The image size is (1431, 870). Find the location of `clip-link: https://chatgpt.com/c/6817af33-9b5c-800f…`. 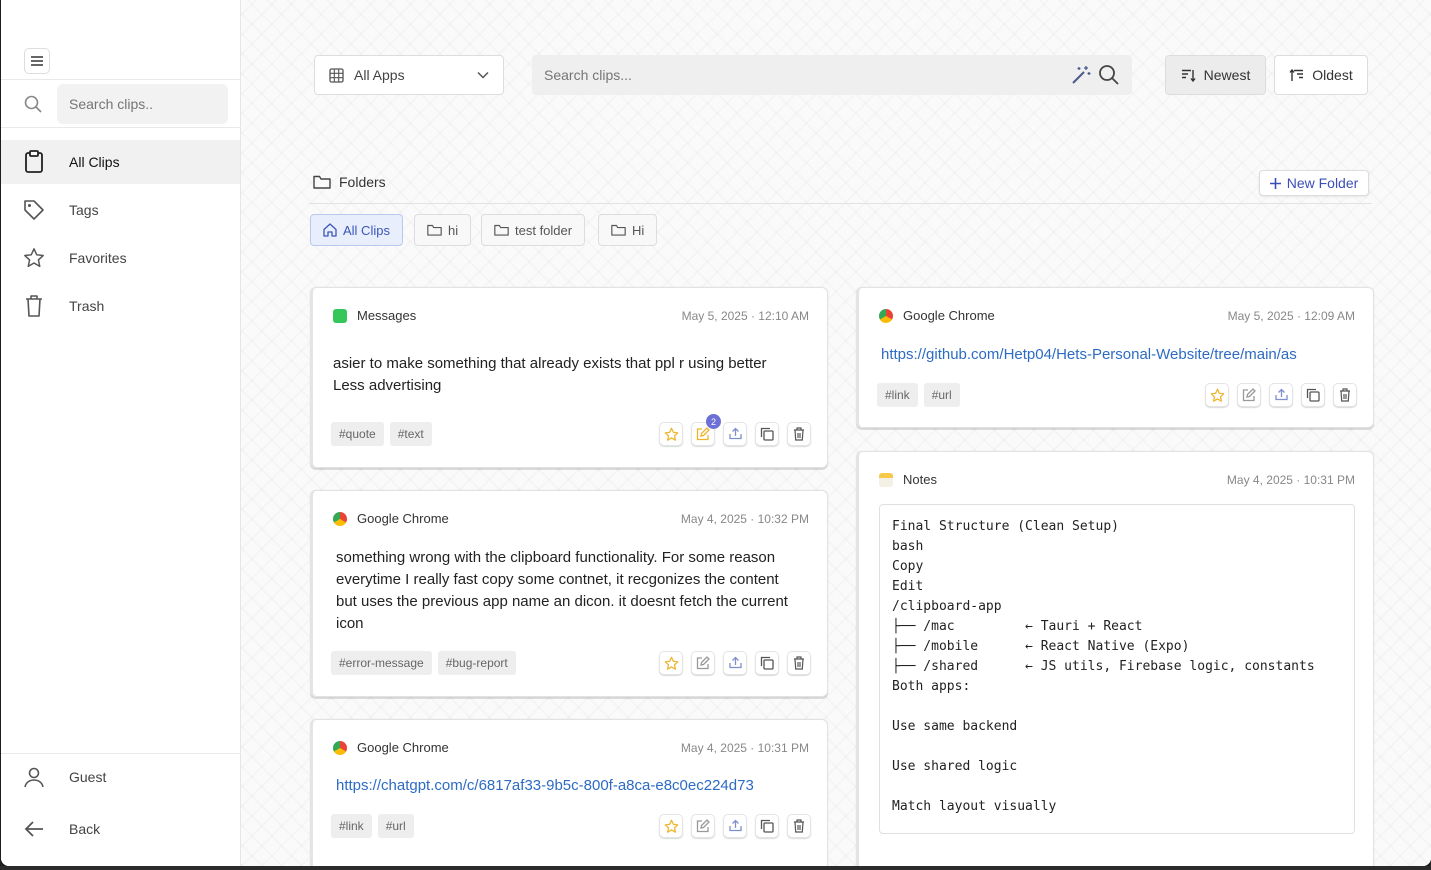

clip-link: https://chatgpt.com/c/6817af33-9b5c-800f… is located at coordinates (576, 785).